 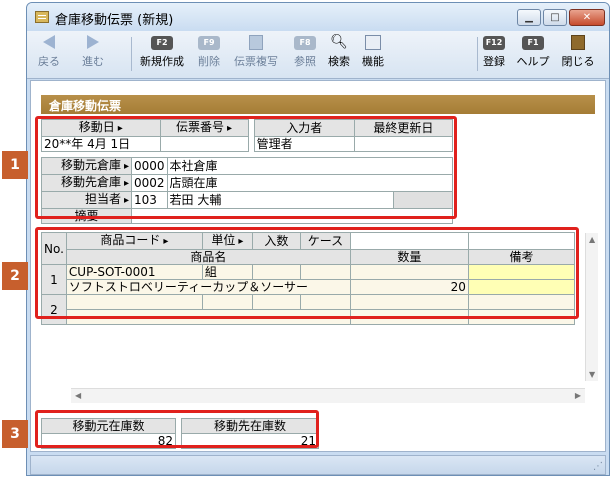 I want to click on close-form-button: 閉じる, so click(x=578, y=52).